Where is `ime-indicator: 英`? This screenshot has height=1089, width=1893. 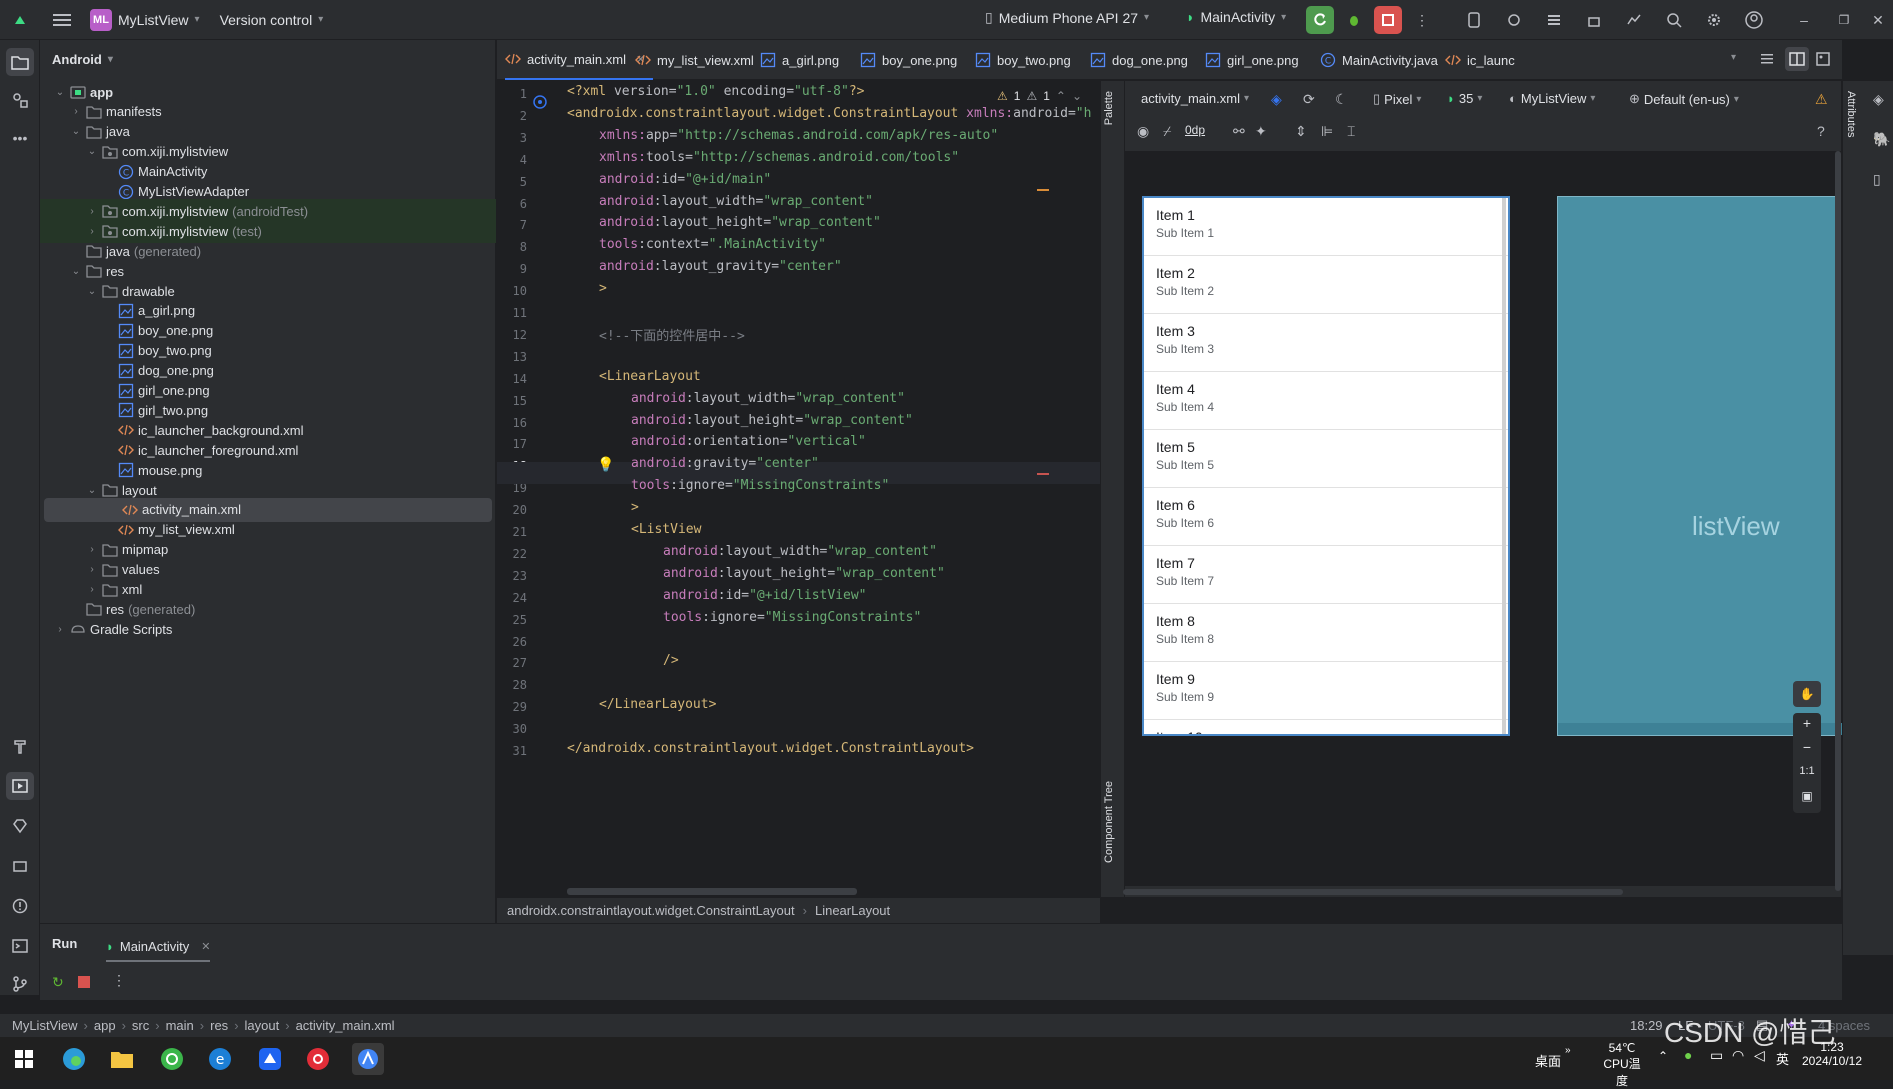
ime-indicator: 英 is located at coordinates (1782, 1058).